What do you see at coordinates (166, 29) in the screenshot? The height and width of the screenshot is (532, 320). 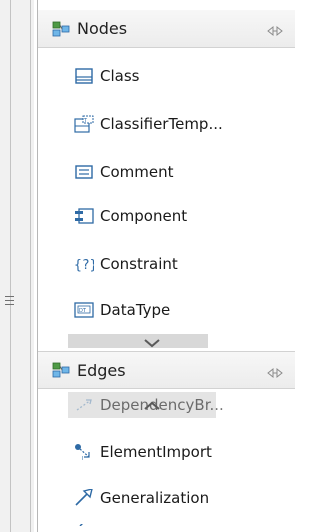 I see `nodes-drawer-header: Nodes` at bounding box center [166, 29].